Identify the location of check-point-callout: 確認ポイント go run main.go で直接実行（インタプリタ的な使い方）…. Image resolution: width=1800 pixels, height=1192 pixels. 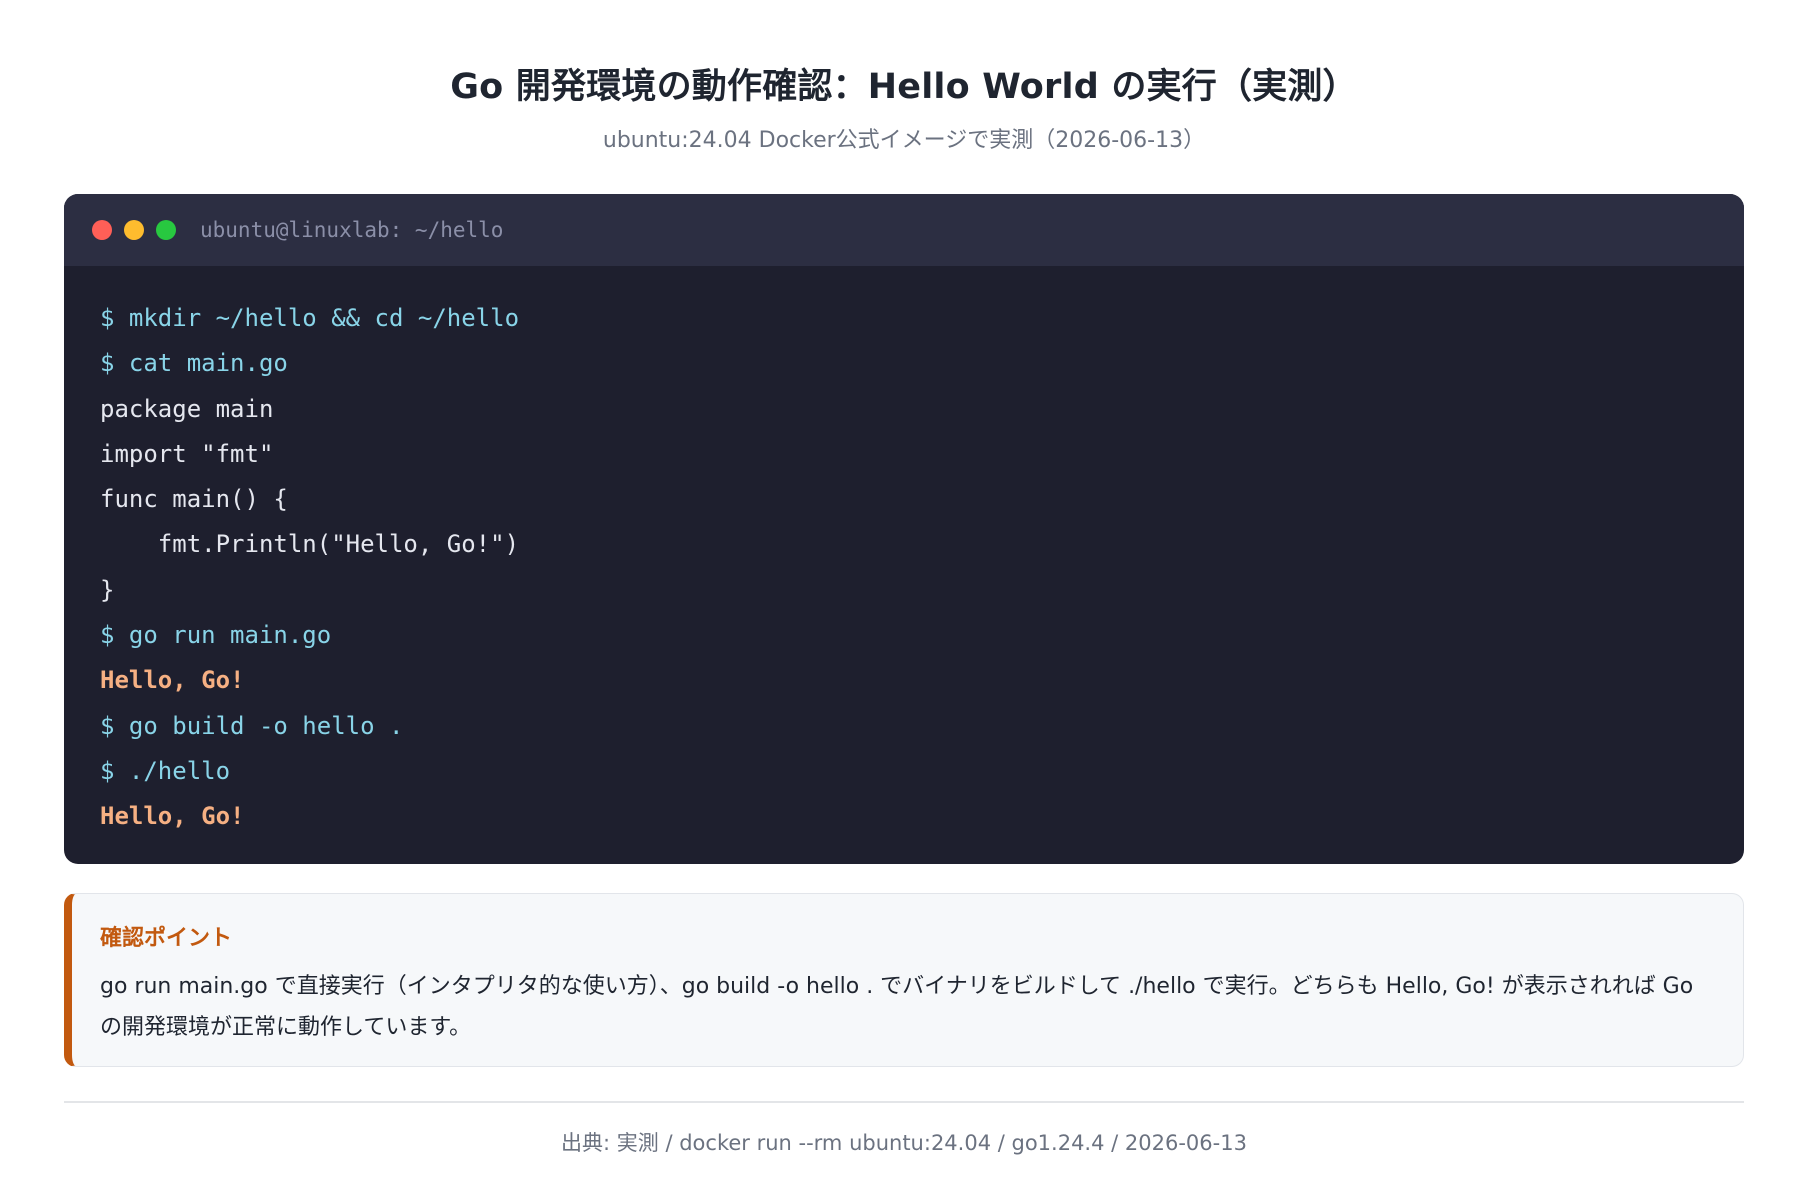
(904, 980).